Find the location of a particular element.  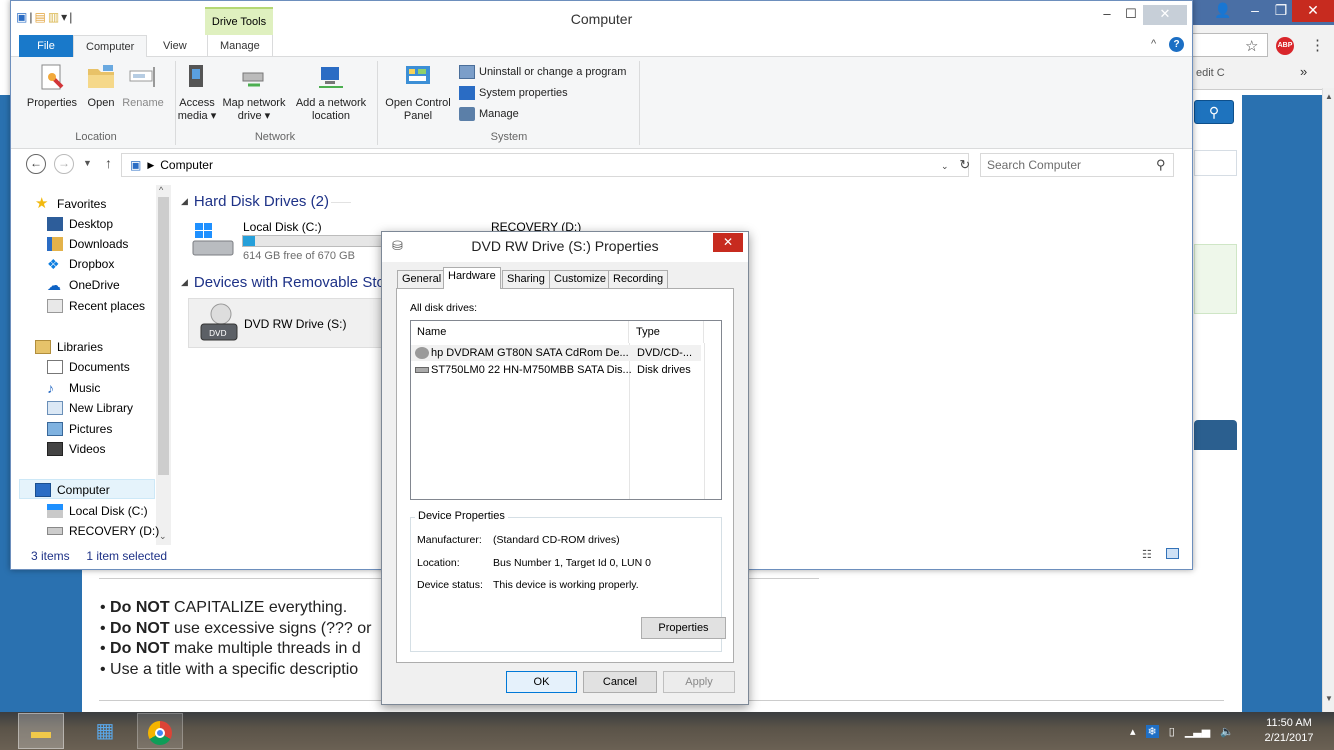

nav-item-recent-places: Recent places is located at coordinates (96, 306).